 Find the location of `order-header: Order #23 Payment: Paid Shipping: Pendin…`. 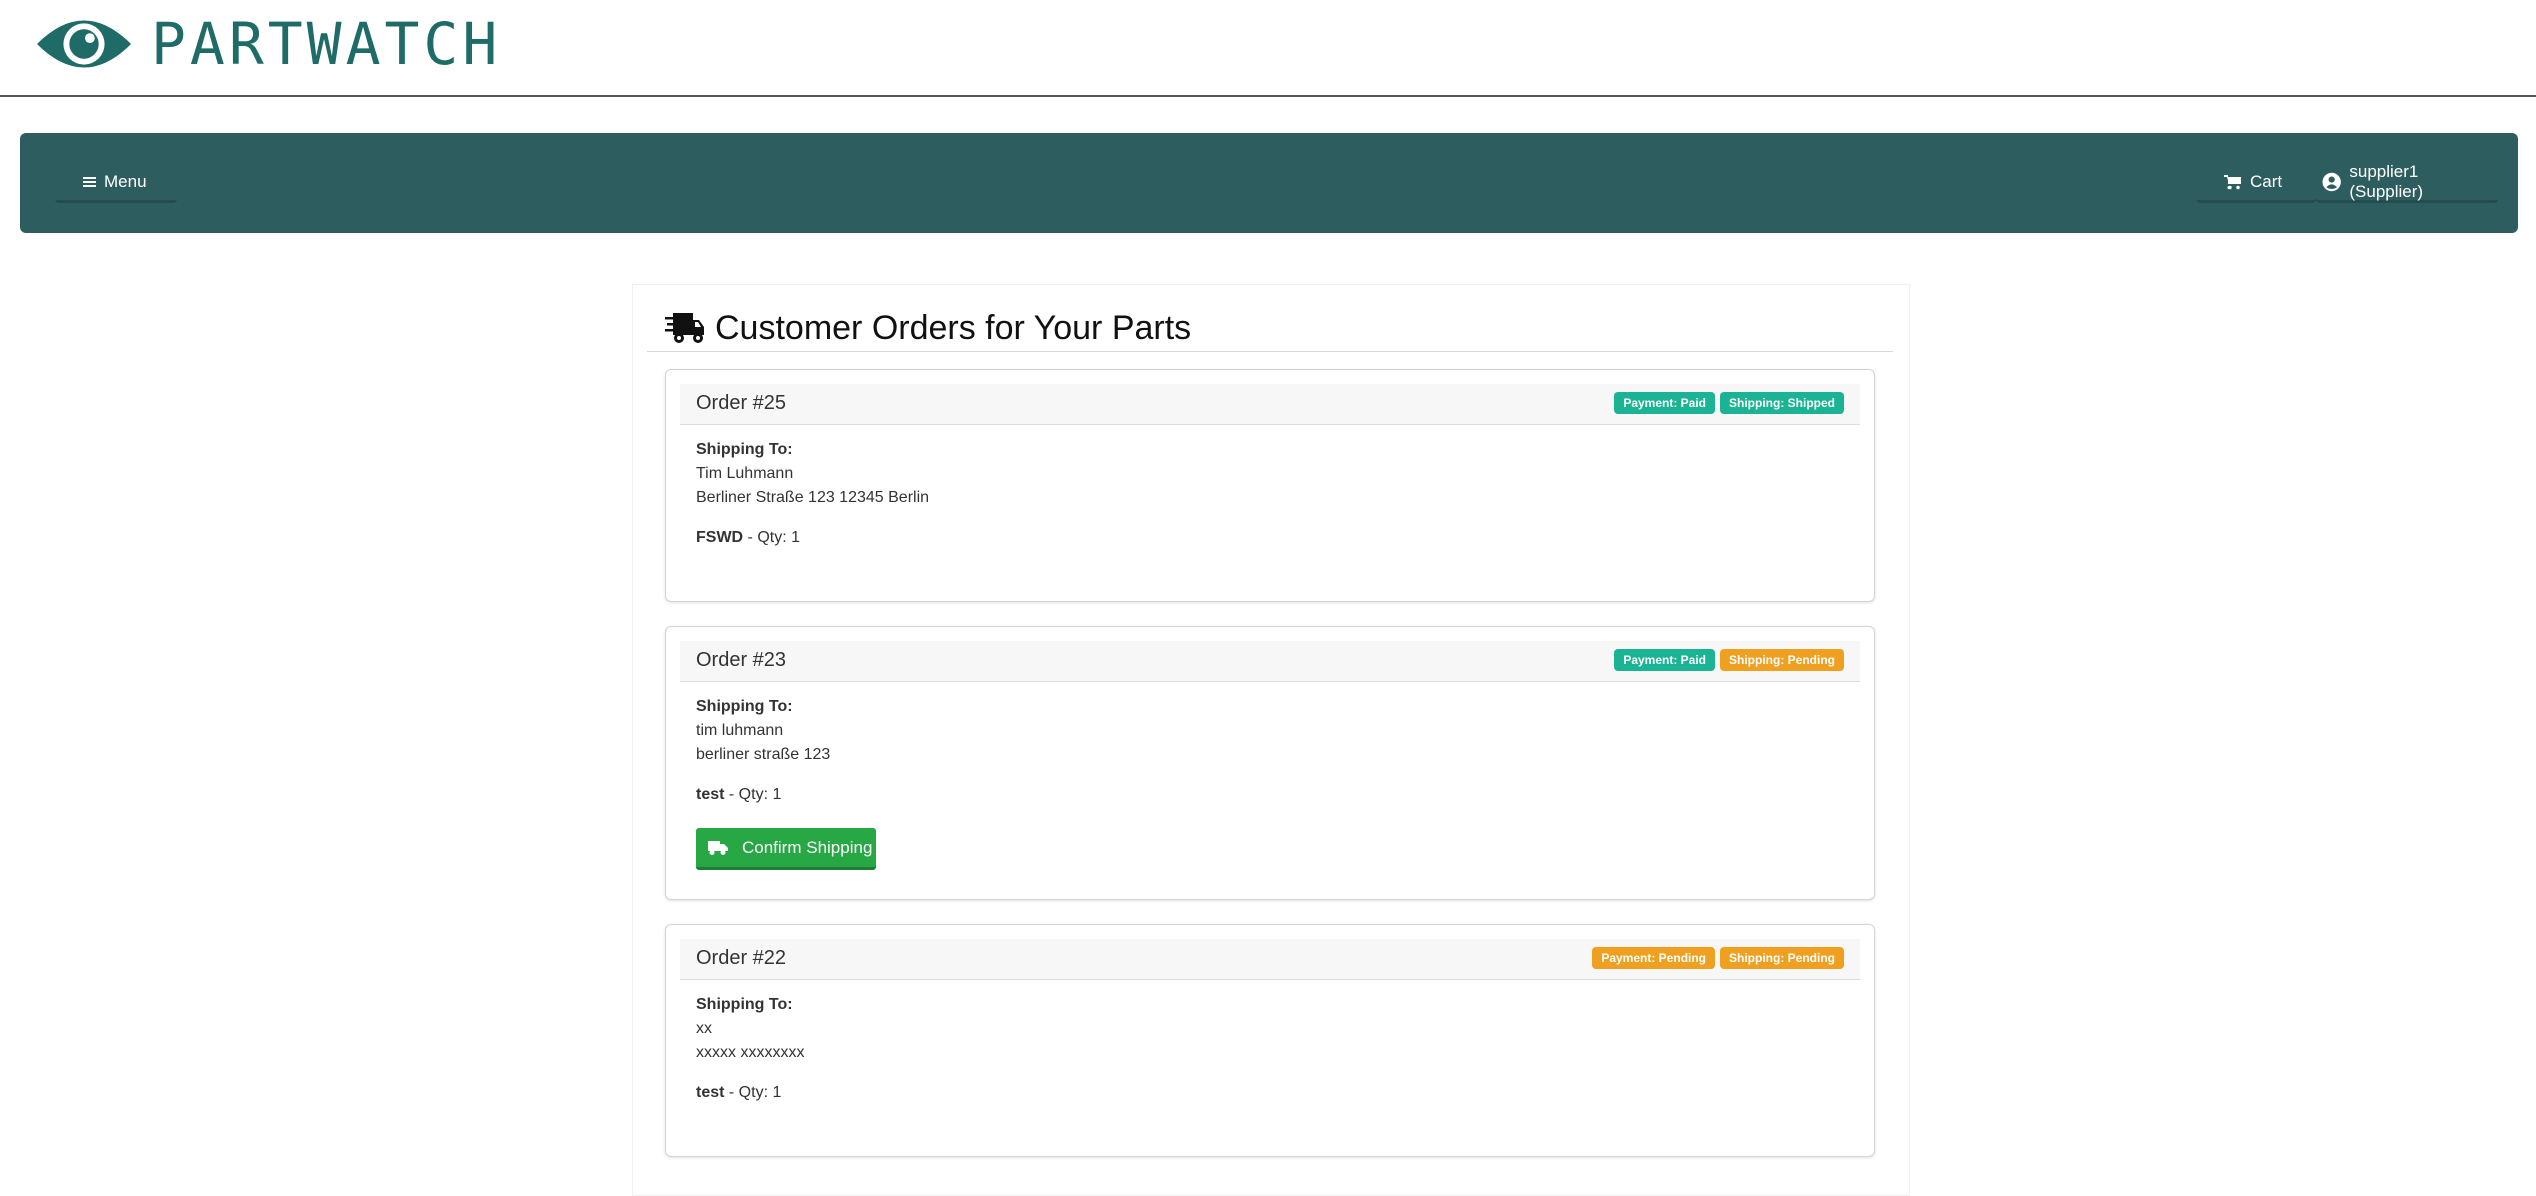

order-header: Order #23 Payment: Paid Shipping: Pendin… is located at coordinates (1270, 661).